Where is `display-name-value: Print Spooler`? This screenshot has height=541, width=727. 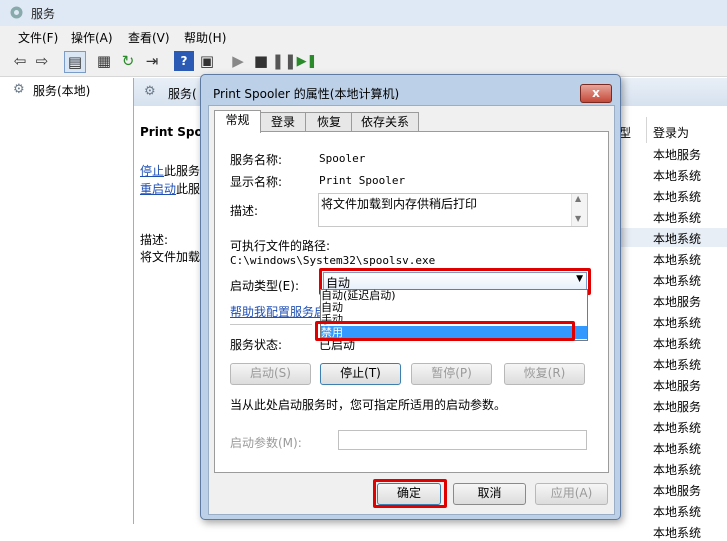 display-name-value: Print Spooler is located at coordinates (362, 180).